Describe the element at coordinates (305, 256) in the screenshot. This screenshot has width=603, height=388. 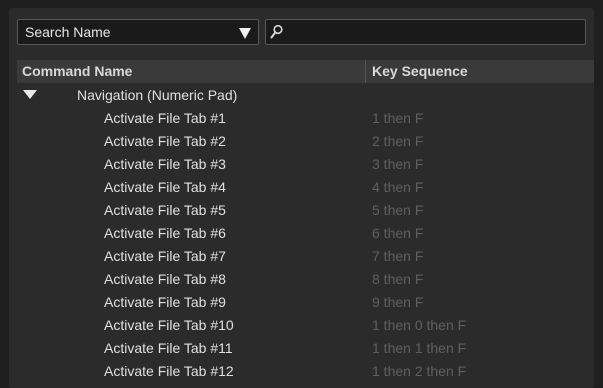
I see `table-row: Activate File Tab #7 7 then F` at that location.